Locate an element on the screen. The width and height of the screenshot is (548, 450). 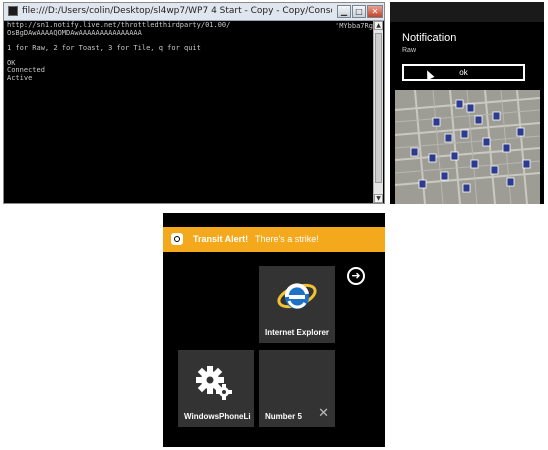
phone-status-bar is located at coordinates (467, 12).